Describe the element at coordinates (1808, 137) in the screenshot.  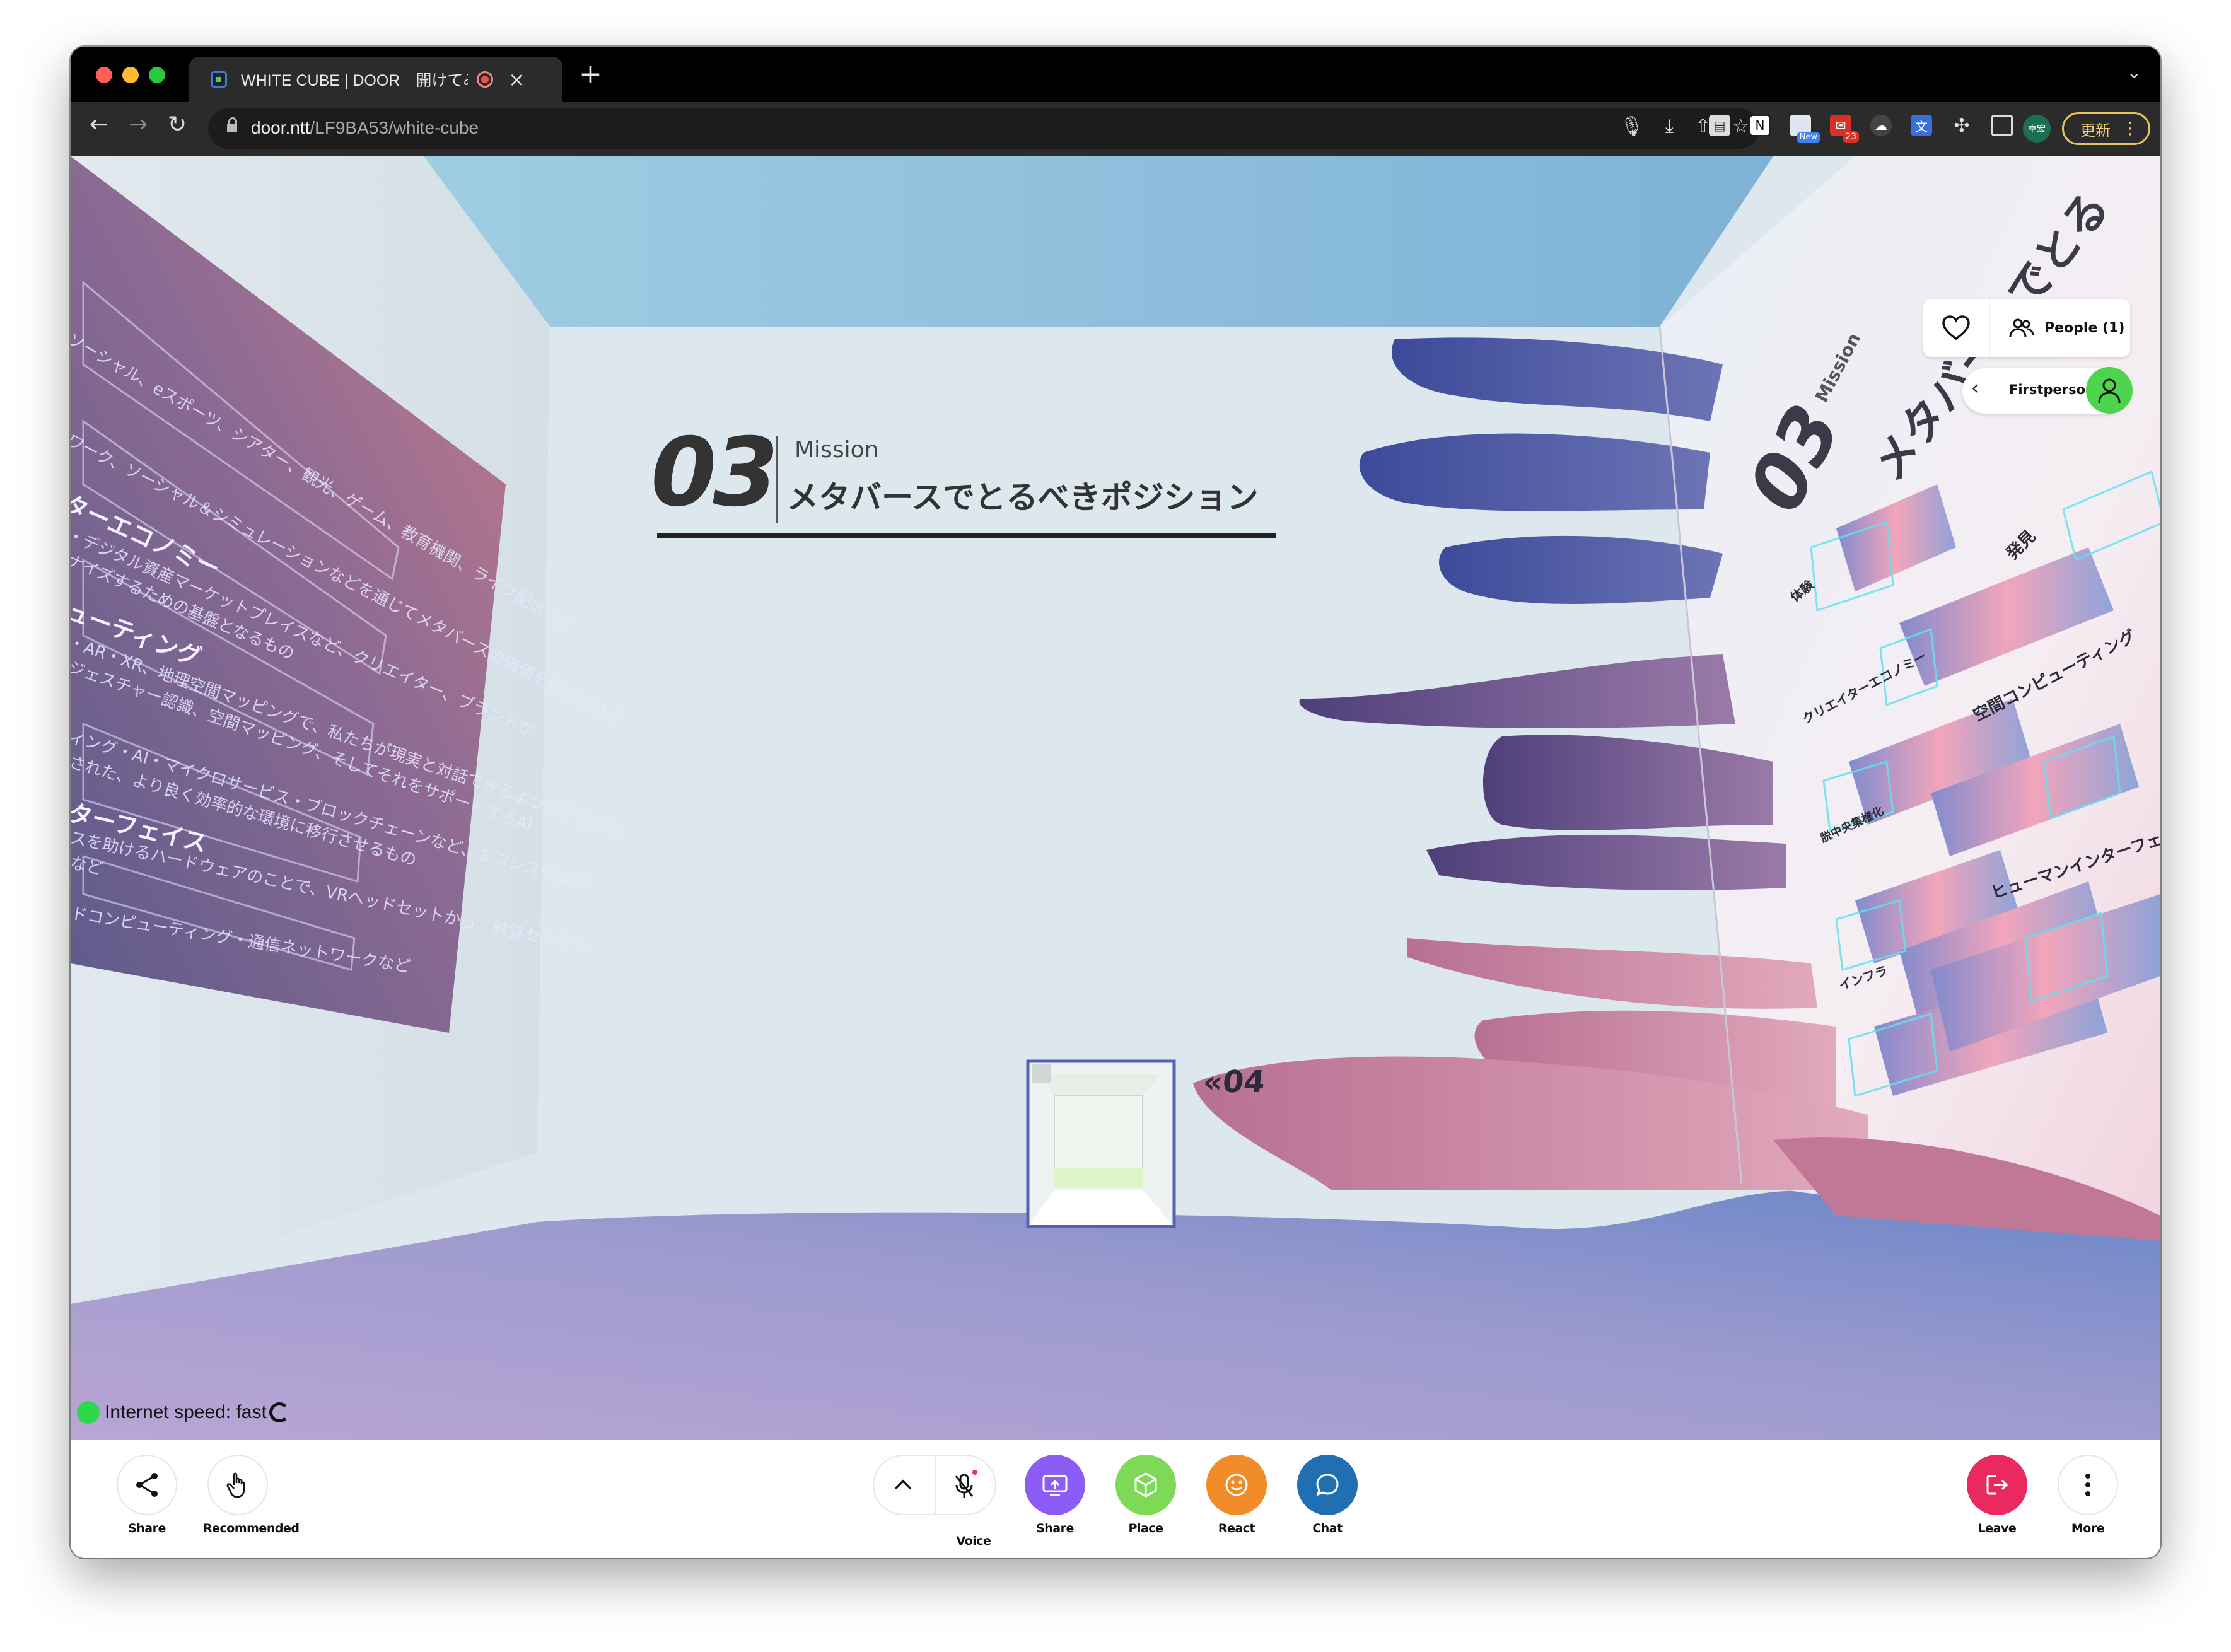
I see `new-badge: New` at that location.